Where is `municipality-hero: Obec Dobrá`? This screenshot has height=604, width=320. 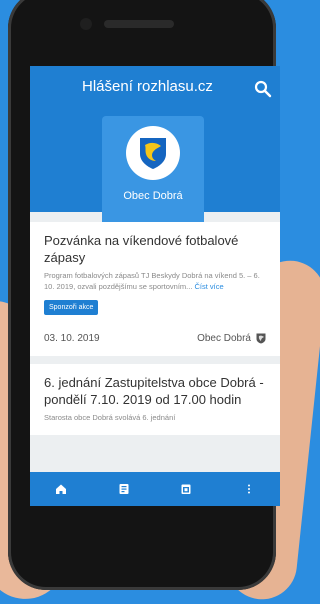 municipality-hero: Obec Dobrá is located at coordinates (155, 169).